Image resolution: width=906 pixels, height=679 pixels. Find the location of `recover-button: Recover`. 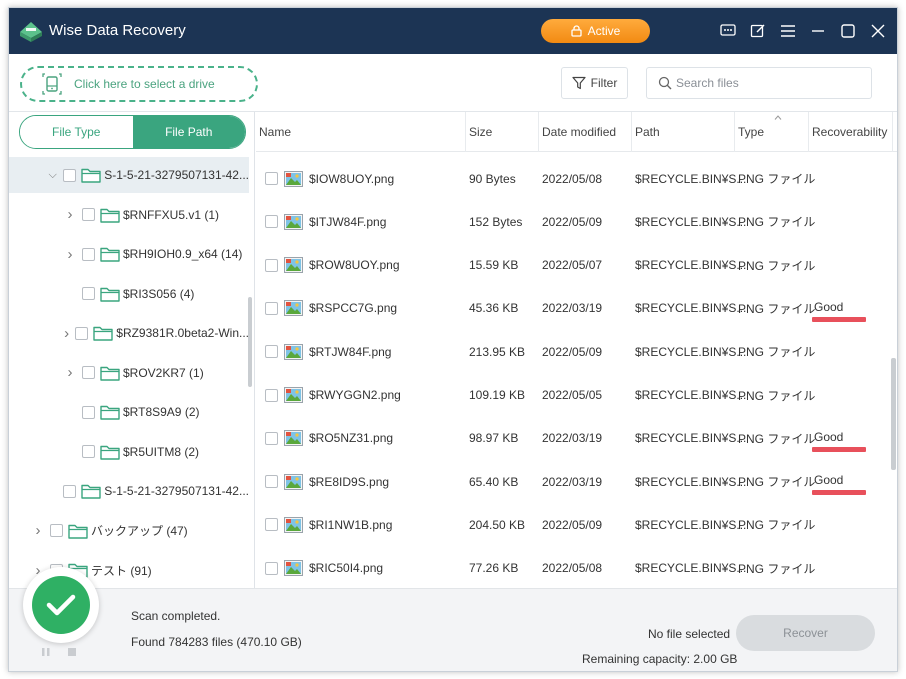

recover-button: Recover is located at coordinates (805, 633).